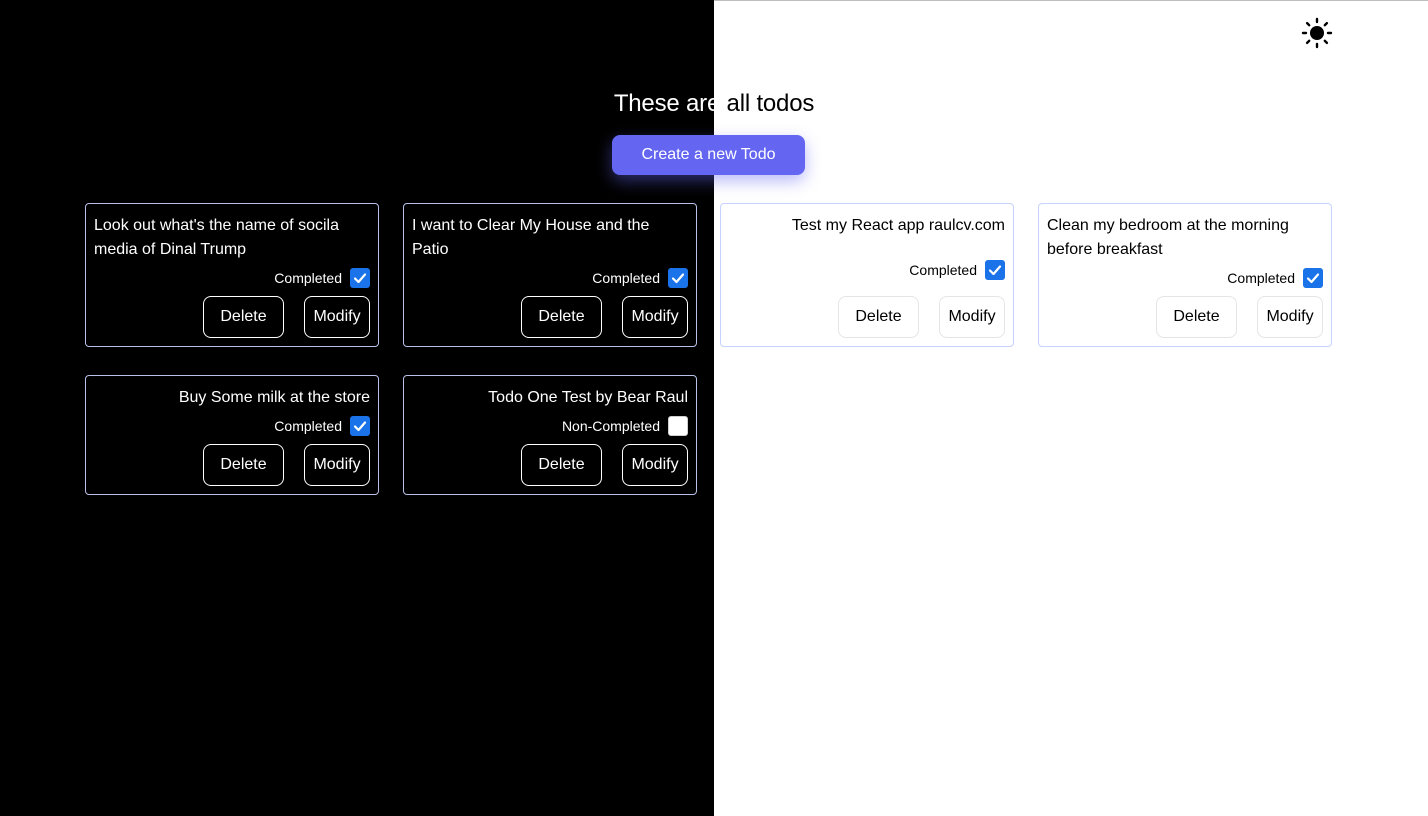  What do you see at coordinates (708, 155) in the screenshot?
I see `create-todo-button: Create a new Todo` at bounding box center [708, 155].